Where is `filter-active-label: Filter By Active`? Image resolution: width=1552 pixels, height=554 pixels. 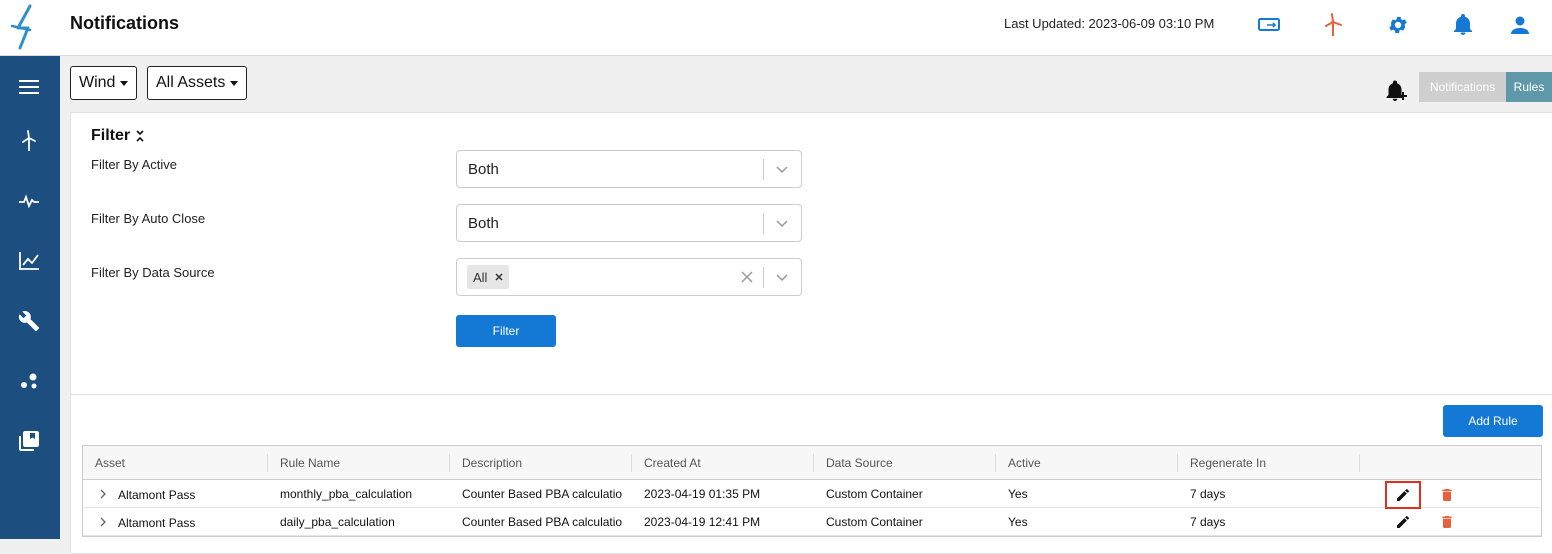 filter-active-label: Filter By Active is located at coordinates (134, 164).